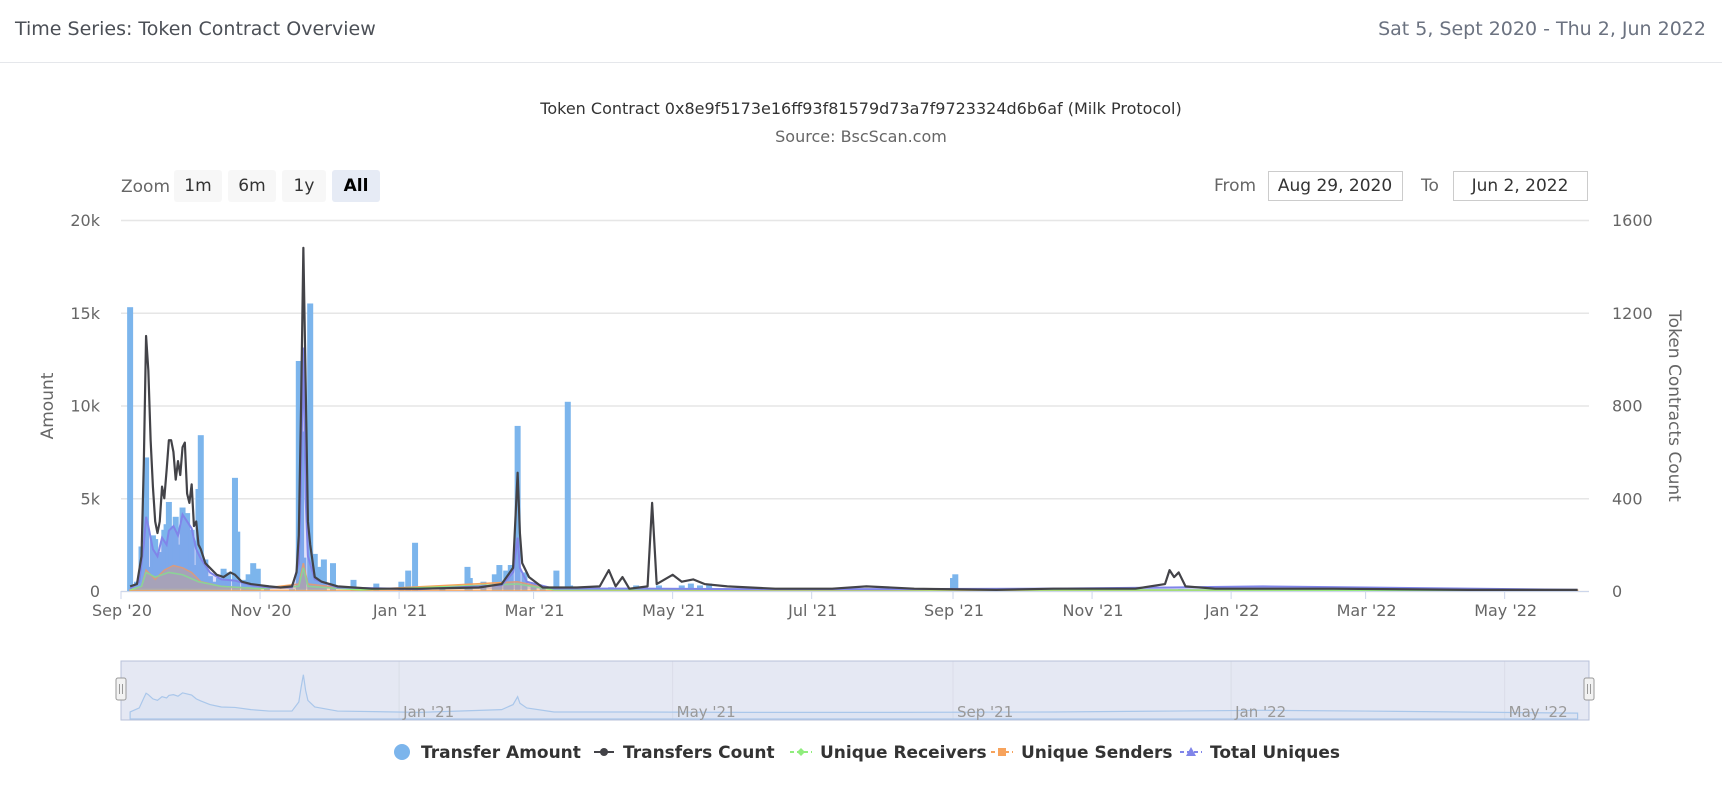 This screenshot has width=1722, height=810. I want to click on y-tick-label: 10k, so click(85, 406).